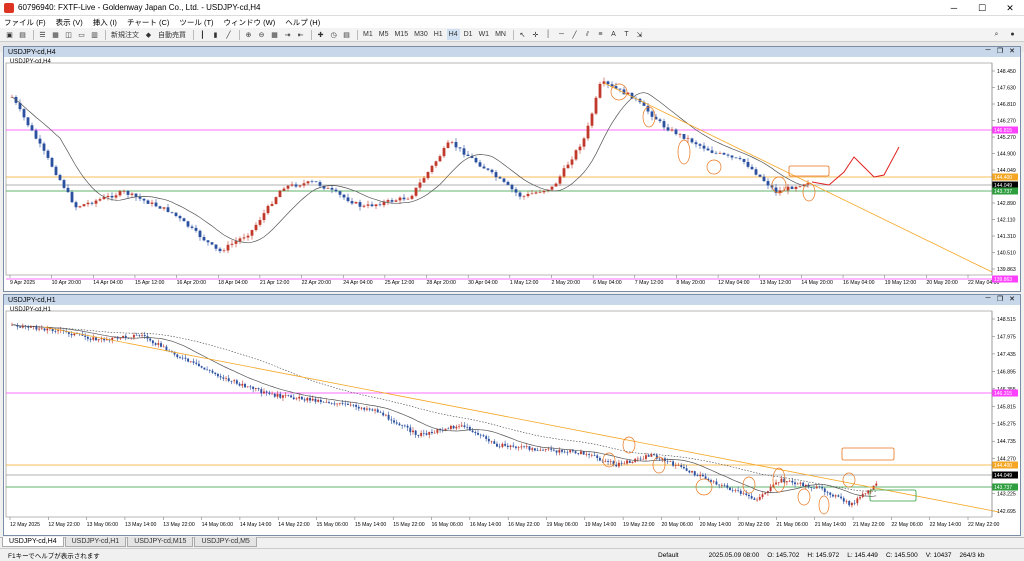  Describe the element at coordinates (287, 34) in the screenshot. I see `autoscroll-icon: ⇥` at that location.